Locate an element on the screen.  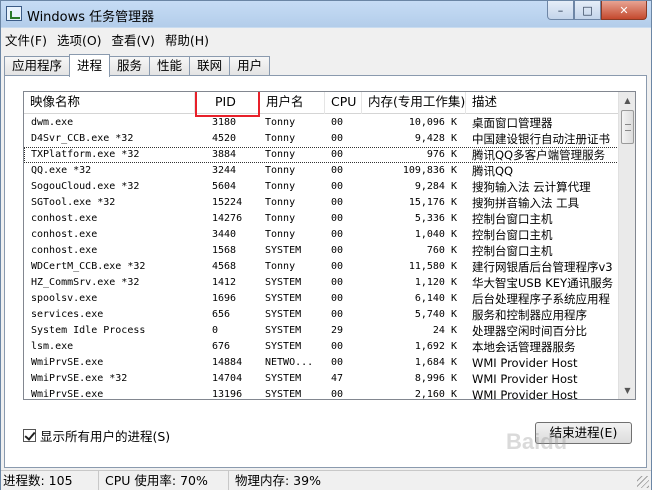
process-description: 腾讯QQ多客户端管理服务 is located at coordinates (539, 155).